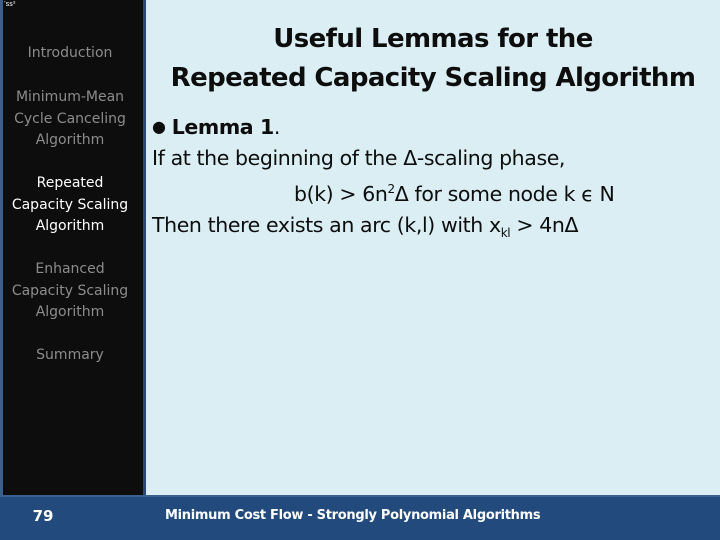 The width and height of the screenshot is (720, 540). What do you see at coordinates (504, 193) in the screenshot?
I see `inequality-text-rest: Δ for some node k ϵ N` at bounding box center [504, 193].